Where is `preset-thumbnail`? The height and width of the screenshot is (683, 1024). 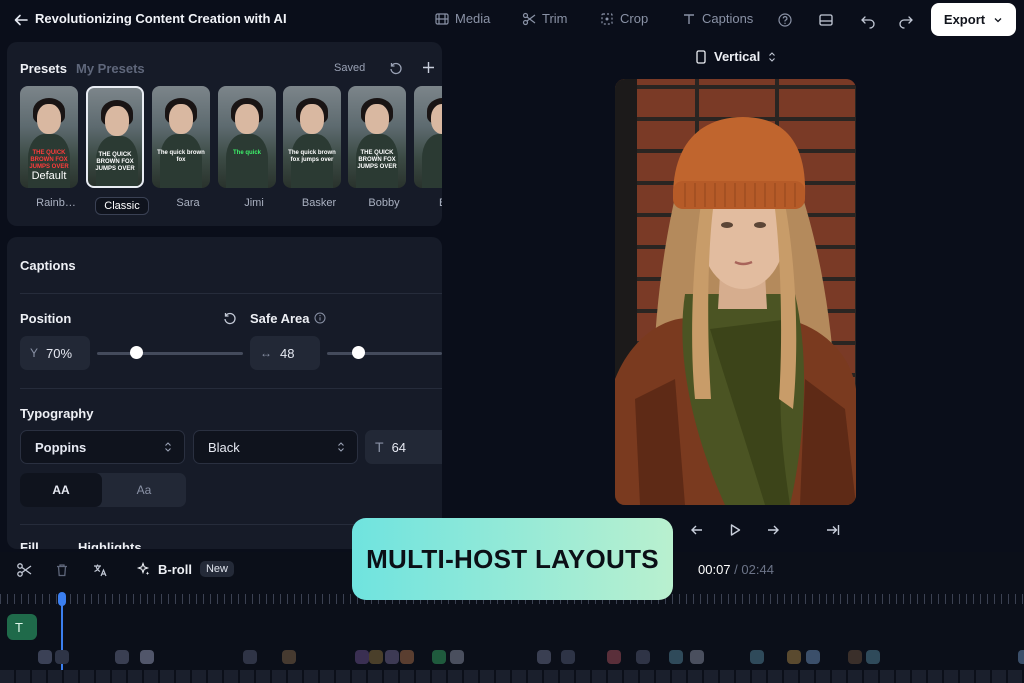
preset-thumbnail is located at coordinates (428, 137).